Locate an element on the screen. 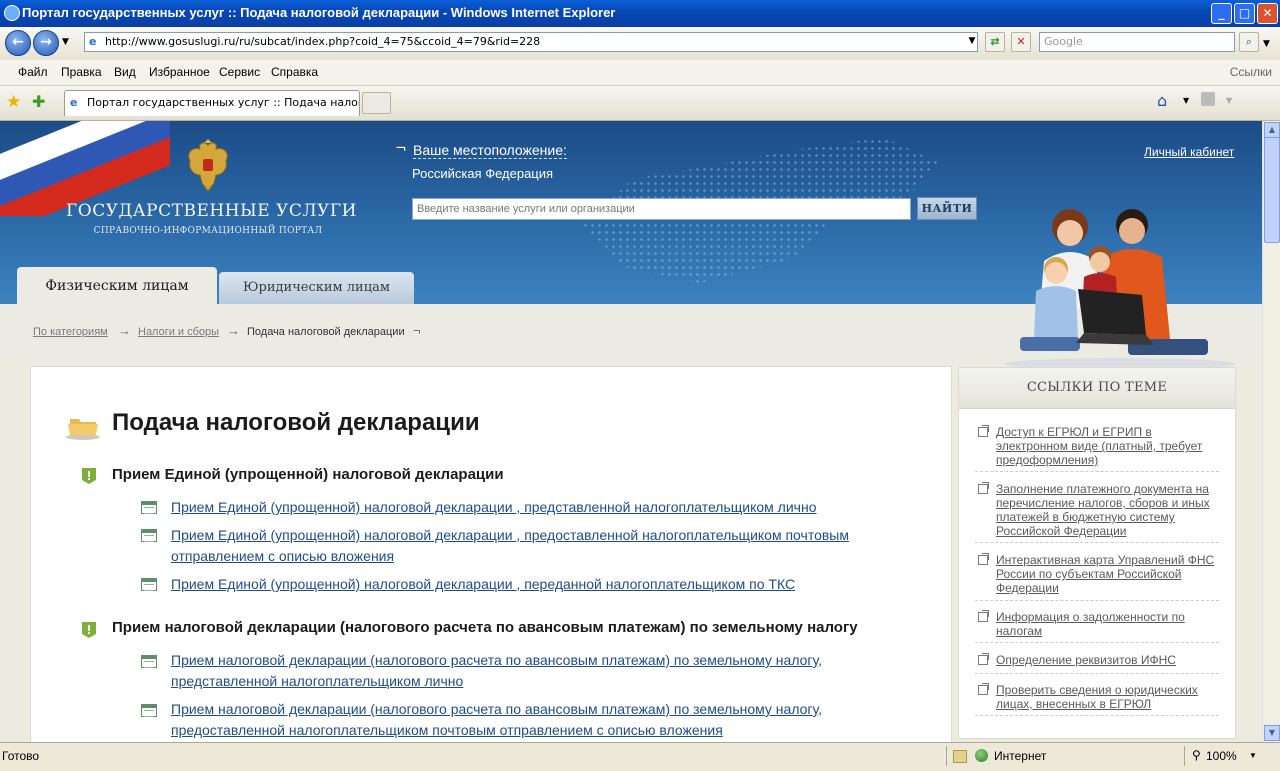 This screenshot has width=1280, height=771. menu-edit: Правка is located at coordinates (81, 72).